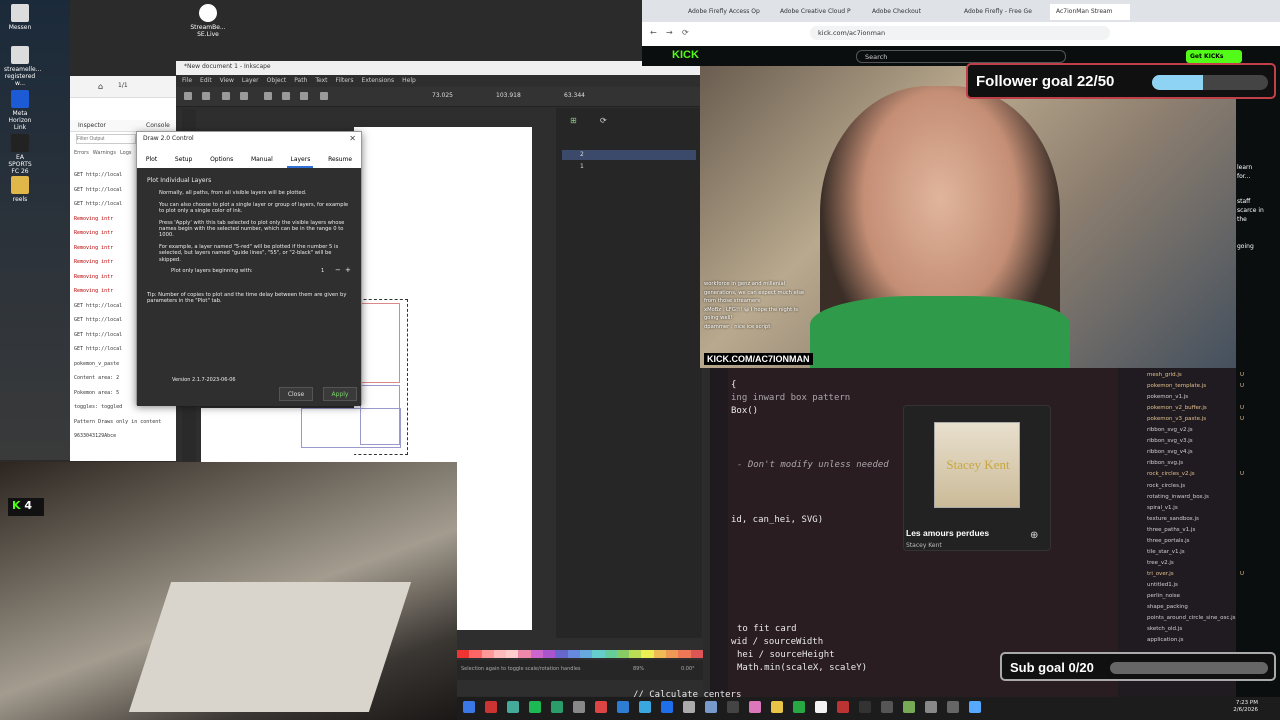 This screenshot has width=1280, height=720. I want to click on raise-icon, so click(268, 96).